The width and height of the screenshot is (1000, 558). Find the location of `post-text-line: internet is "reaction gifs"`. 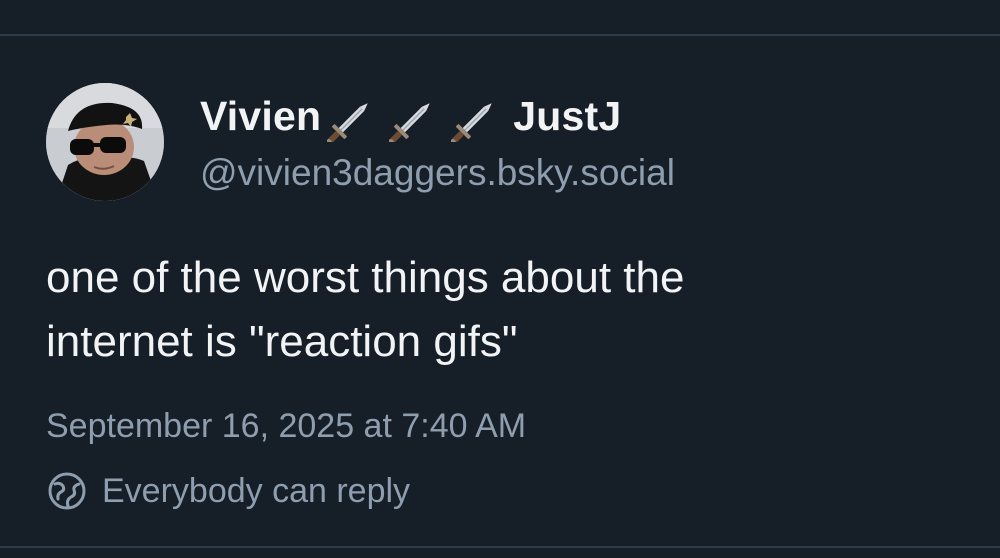

post-text-line: internet is "reaction gifs" is located at coordinates (282, 341).